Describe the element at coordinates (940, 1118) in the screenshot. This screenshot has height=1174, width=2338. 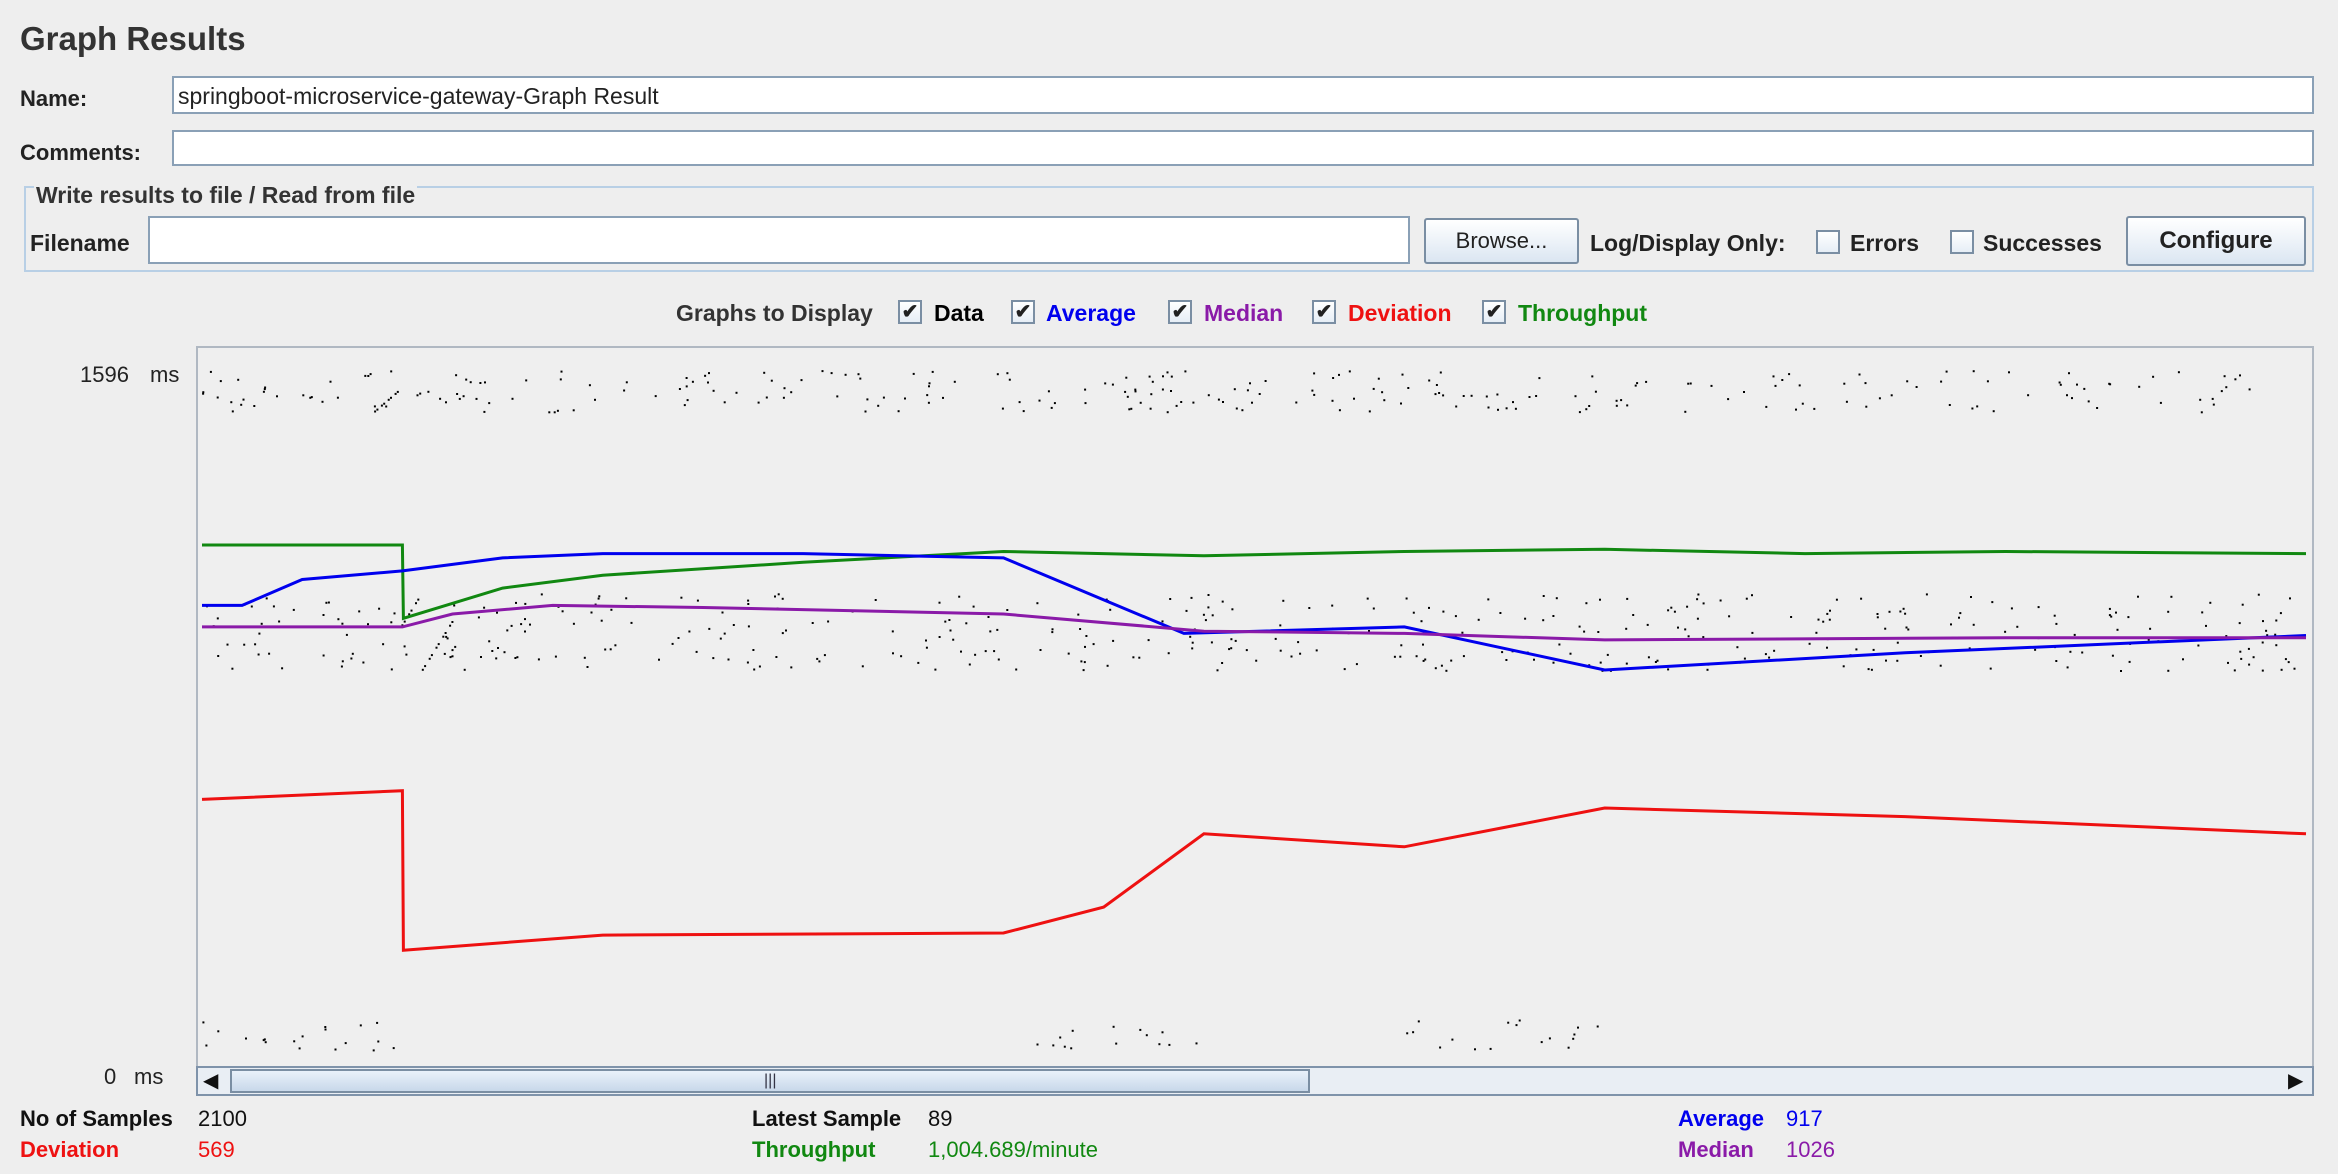
I see `latest-sample-value: 89` at that location.